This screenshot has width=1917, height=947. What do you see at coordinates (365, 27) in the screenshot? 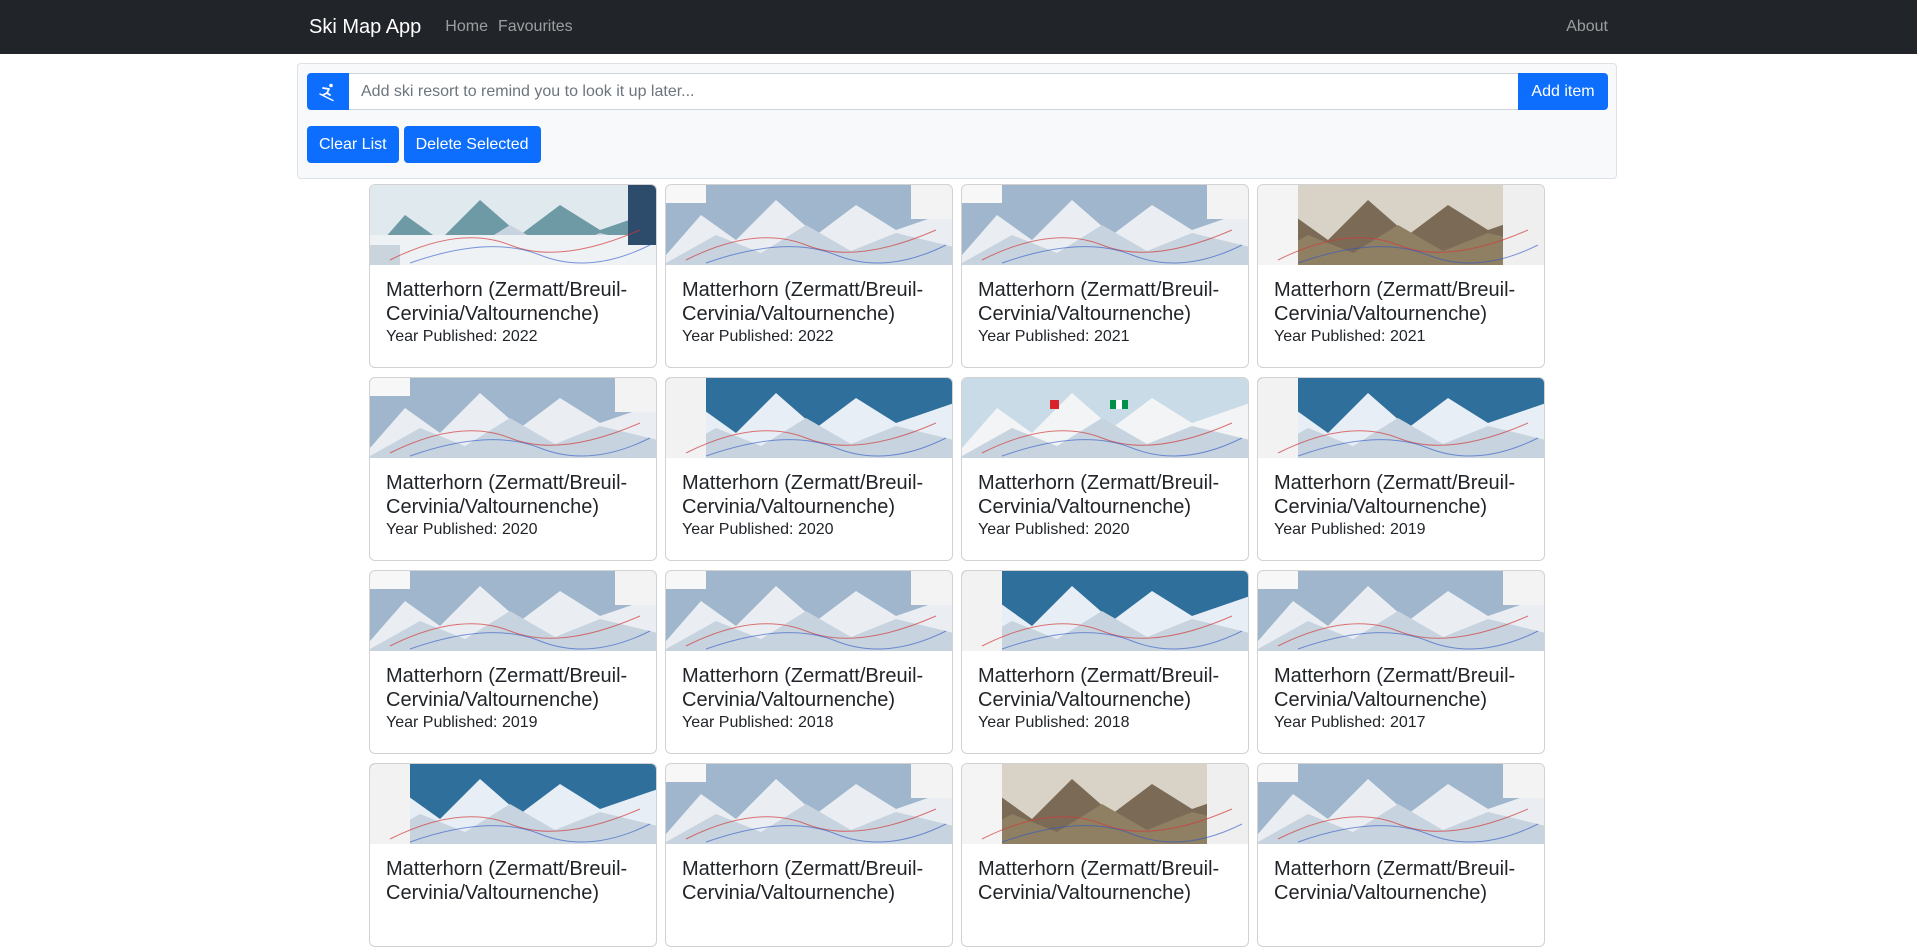
I see `brand: Ski Map App` at bounding box center [365, 27].